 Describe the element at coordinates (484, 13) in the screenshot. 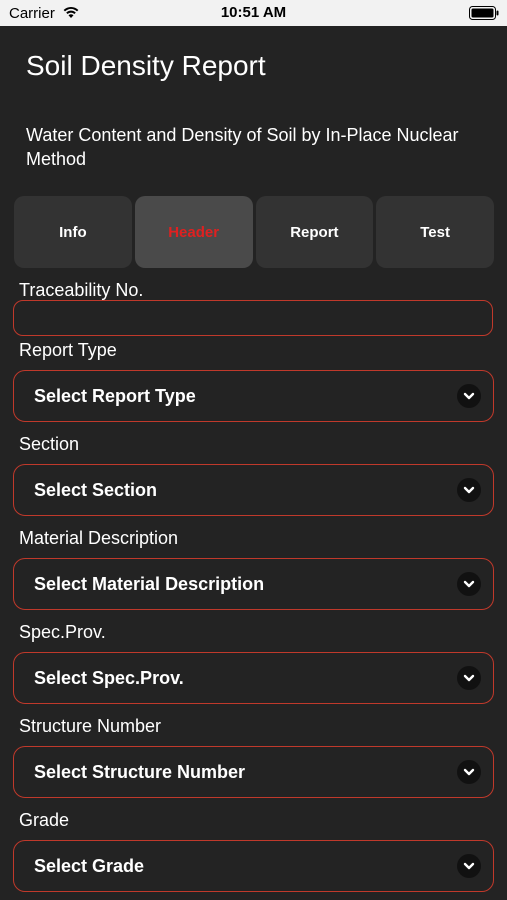

I see `battery-icon` at that location.